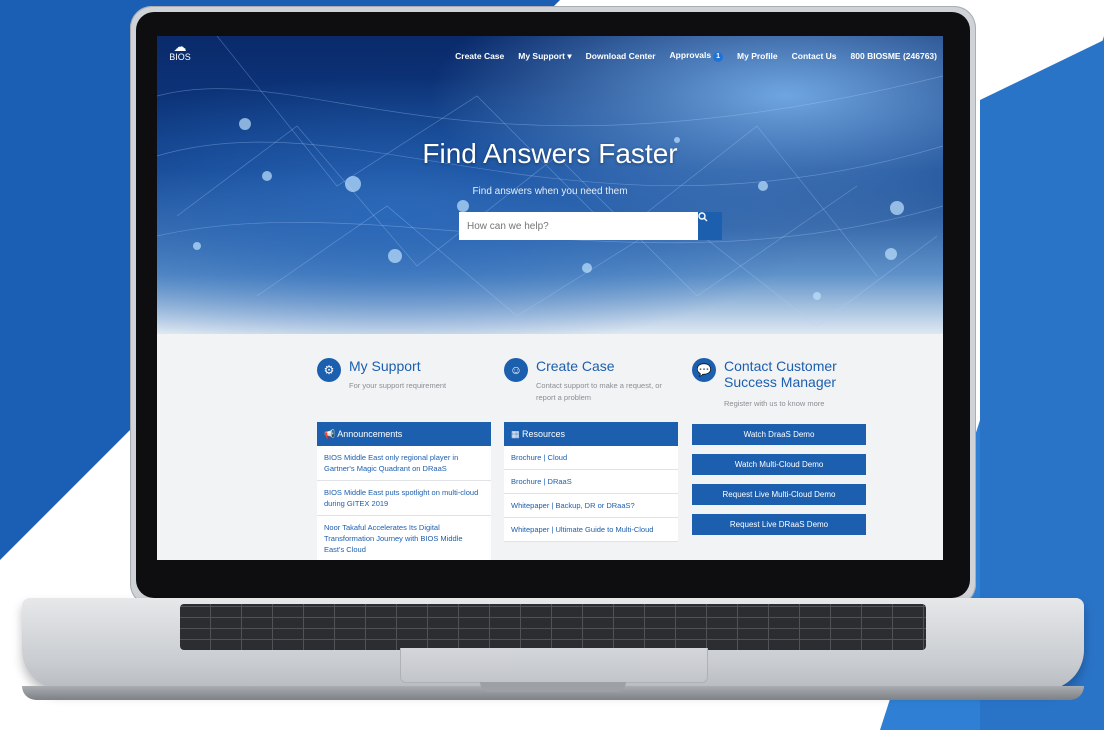 The height and width of the screenshot is (730, 1104). I want to click on logo-mark-icon: ☁, so click(180, 46).